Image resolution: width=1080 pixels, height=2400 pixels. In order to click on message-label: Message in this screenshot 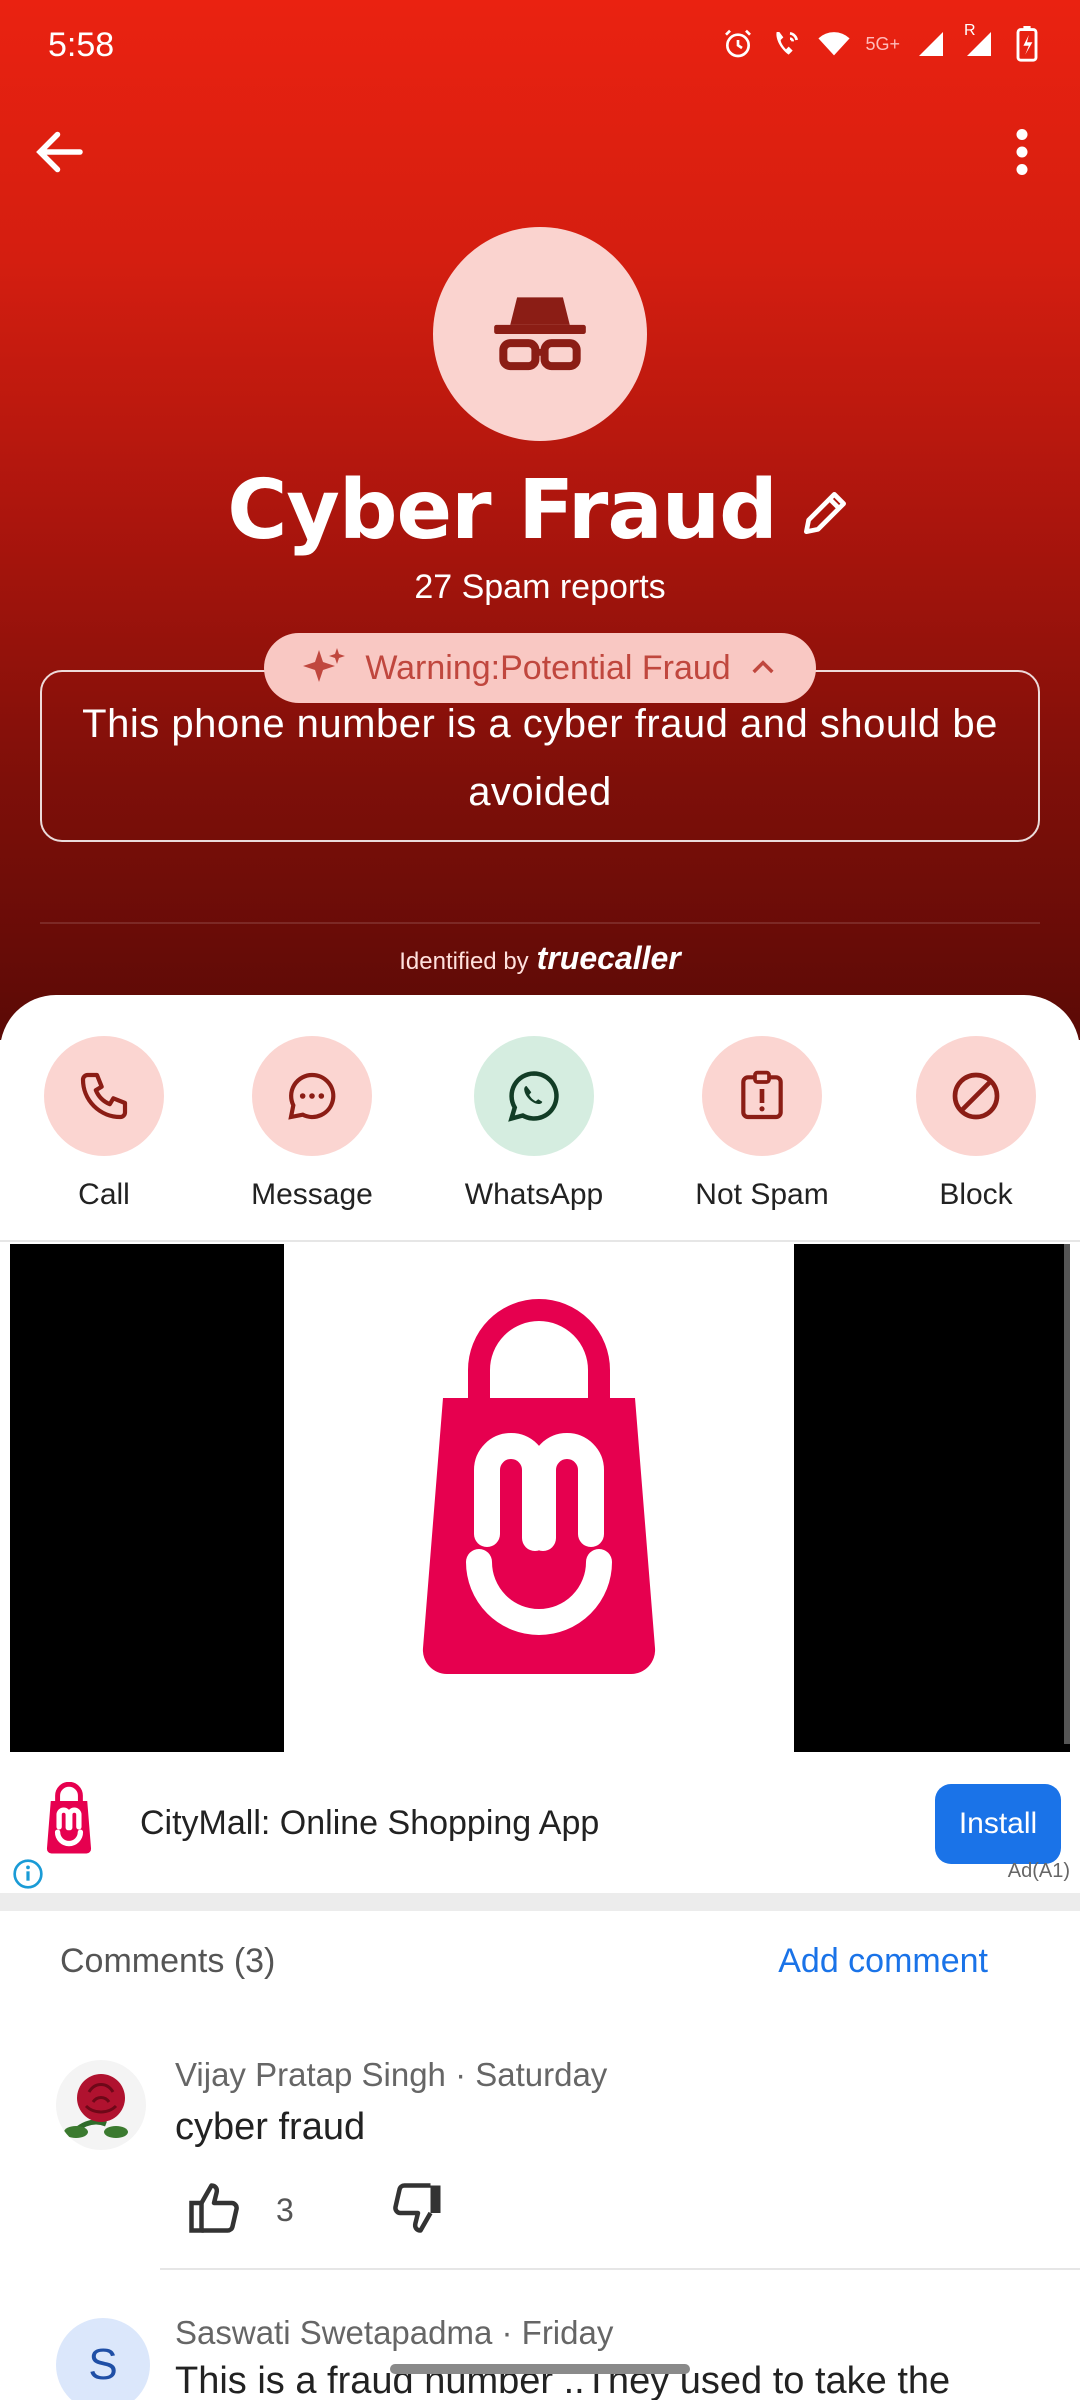, I will do `click(312, 1194)`.